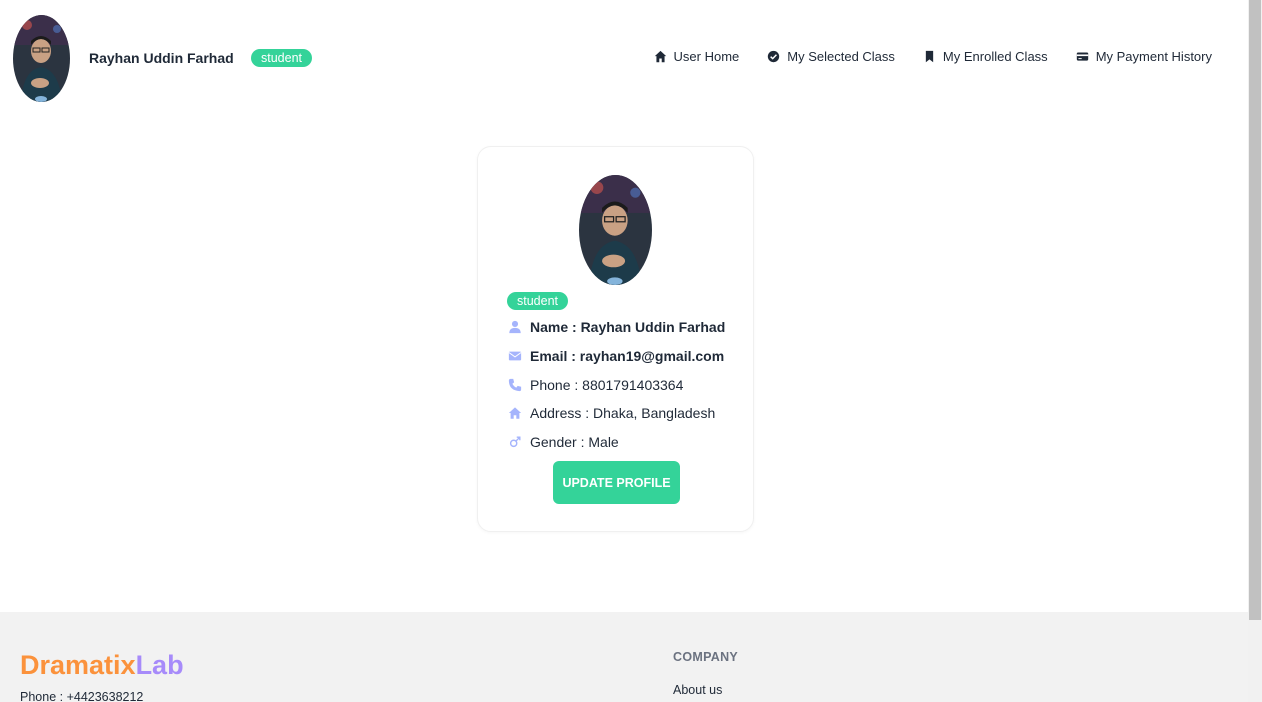  What do you see at coordinates (1255, 310) in the screenshot?
I see `scrollbar-thumb` at bounding box center [1255, 310].